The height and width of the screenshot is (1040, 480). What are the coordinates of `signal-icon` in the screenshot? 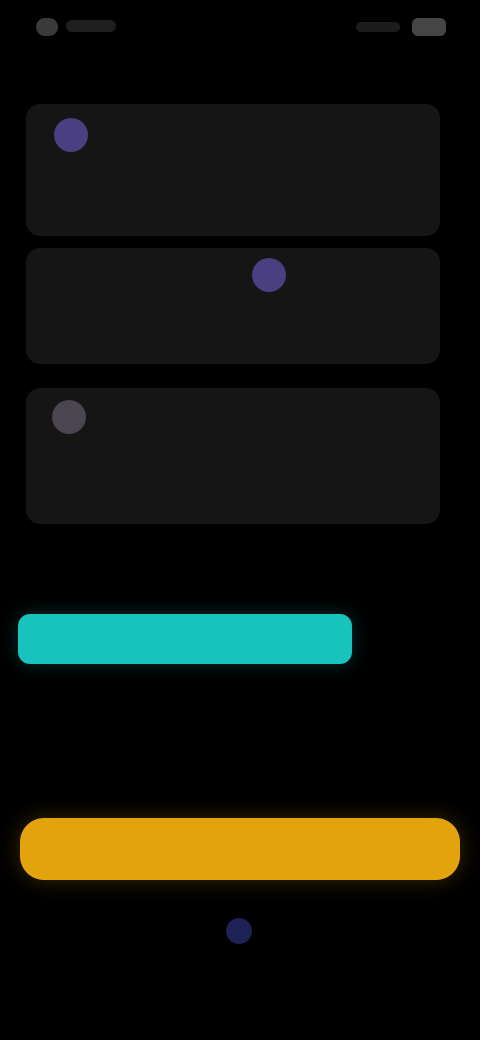 It's located at (378, 27).